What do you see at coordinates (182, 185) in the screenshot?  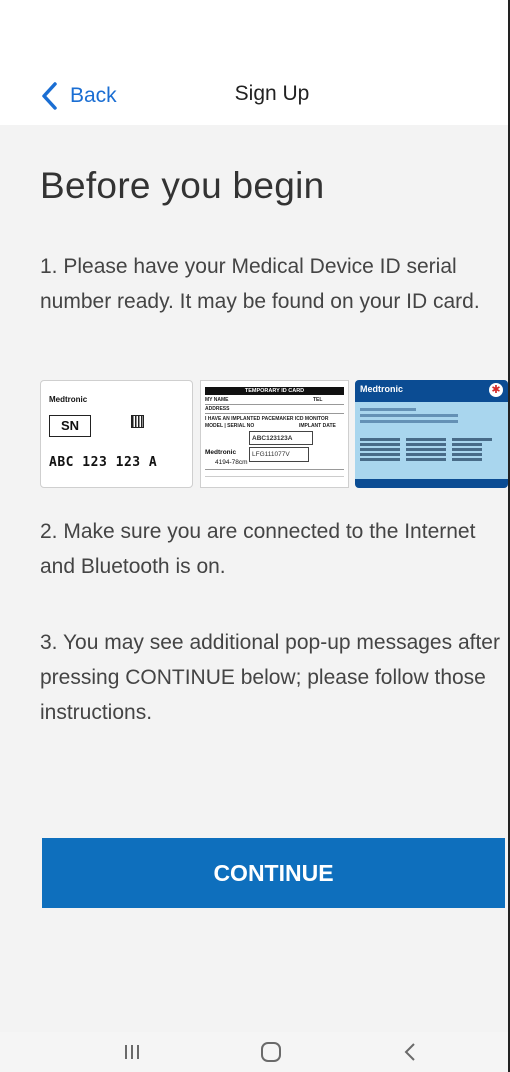 I see `heading: Before you begin` at bounding box center [182, 185].